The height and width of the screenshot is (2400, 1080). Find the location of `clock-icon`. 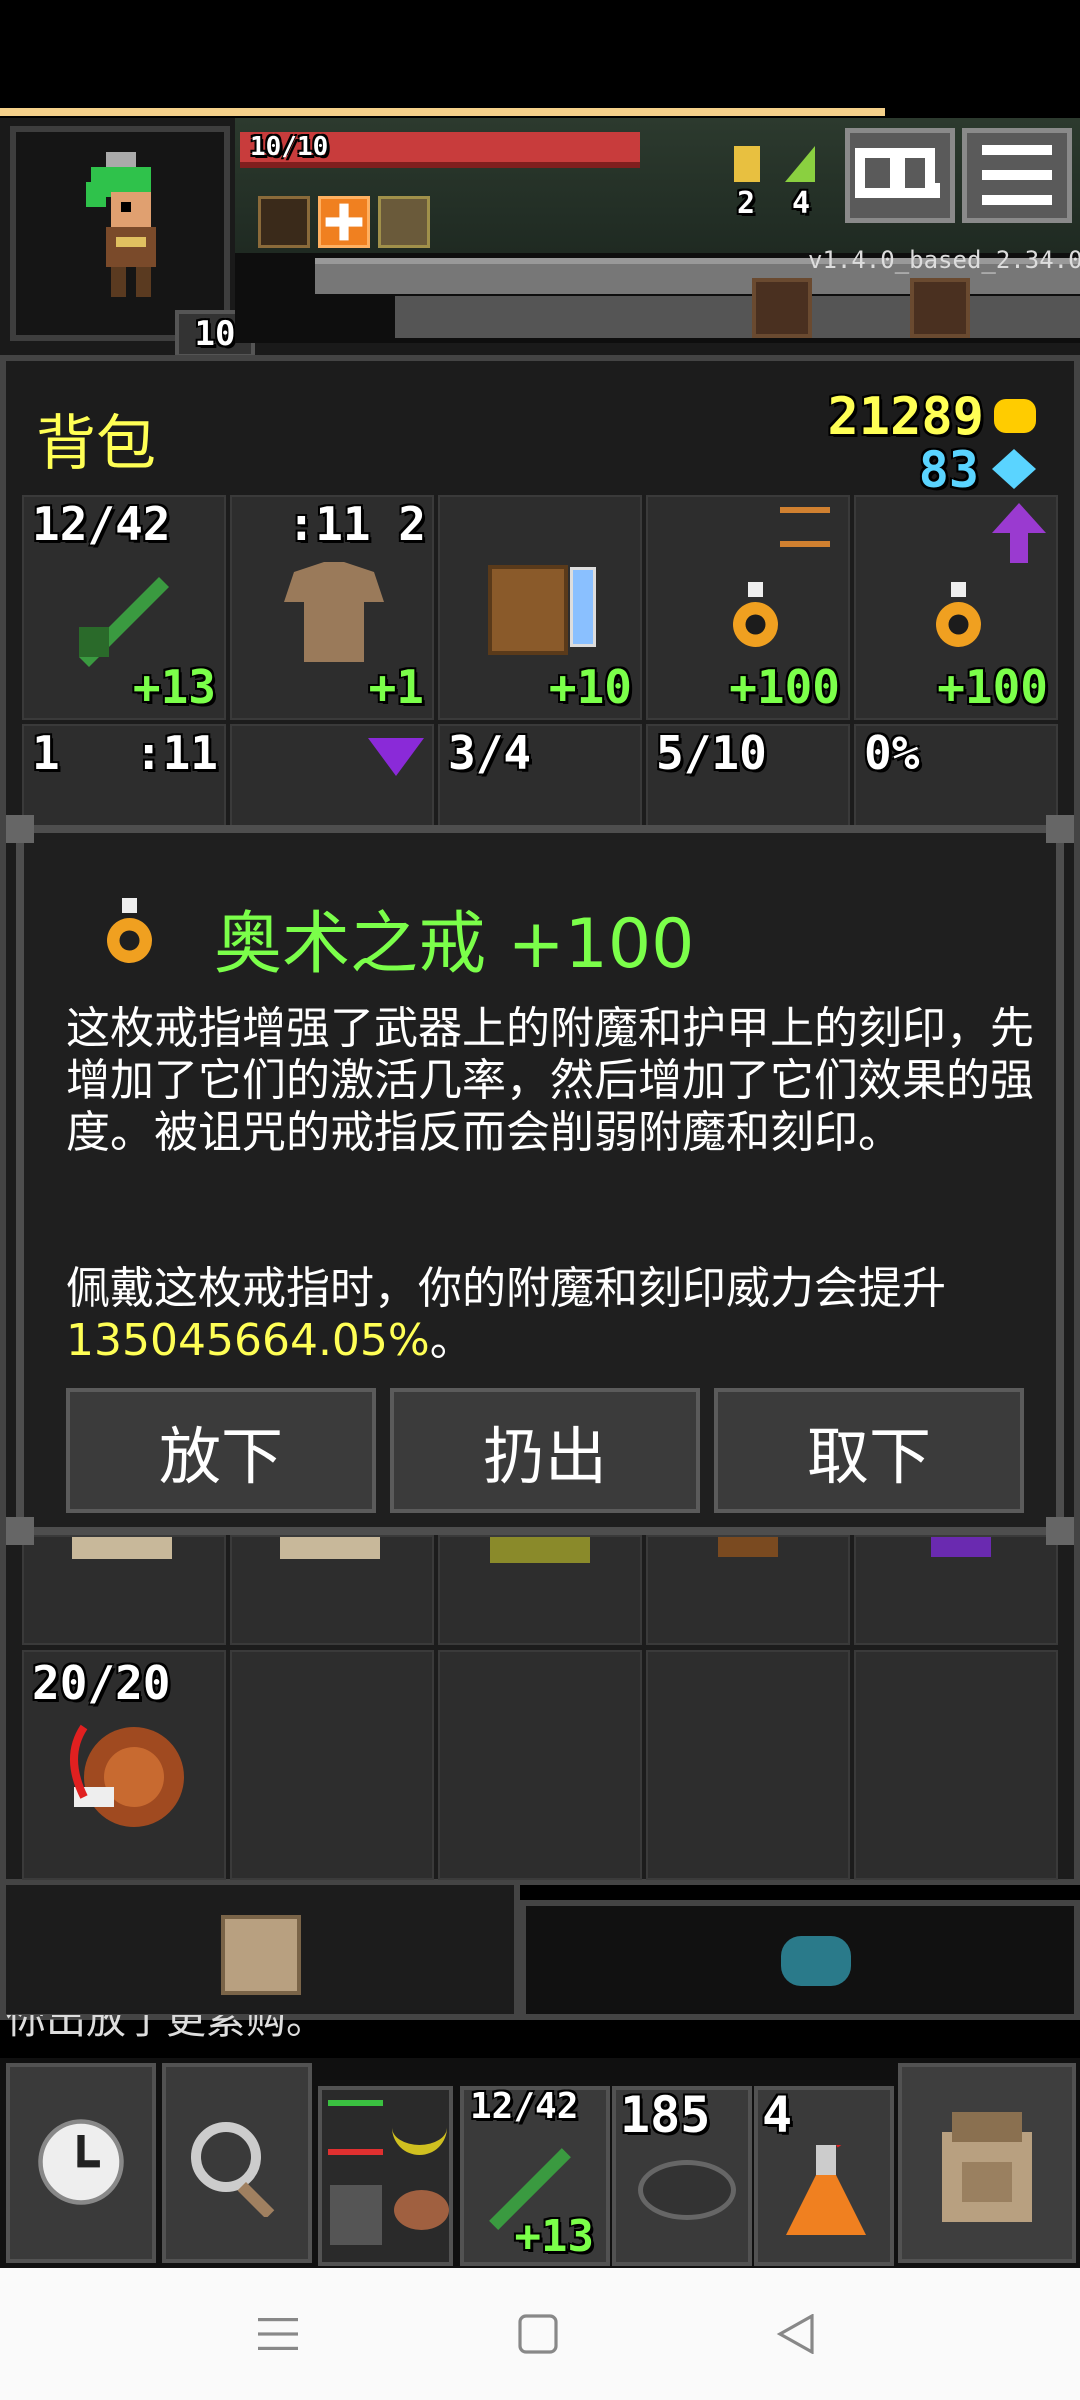

clock-icon is located at coordinates (81, 2162).